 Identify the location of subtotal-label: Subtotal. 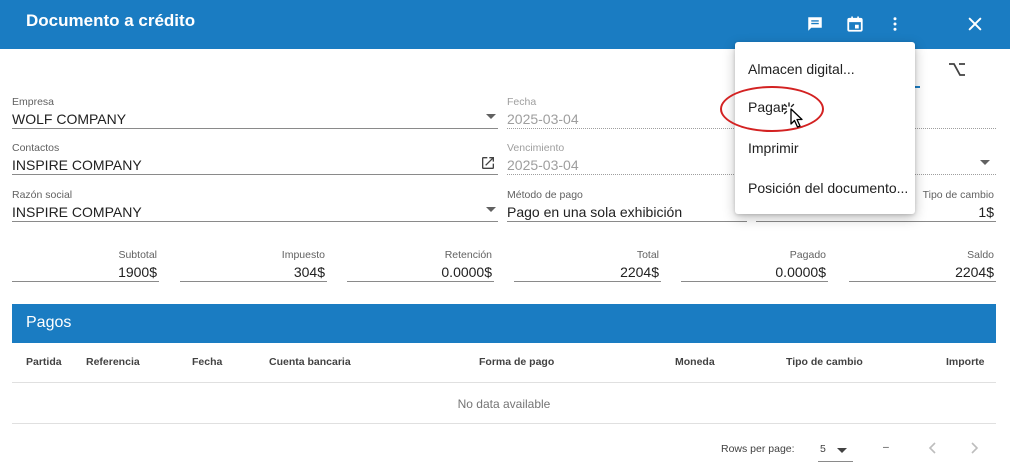
(137, 255).